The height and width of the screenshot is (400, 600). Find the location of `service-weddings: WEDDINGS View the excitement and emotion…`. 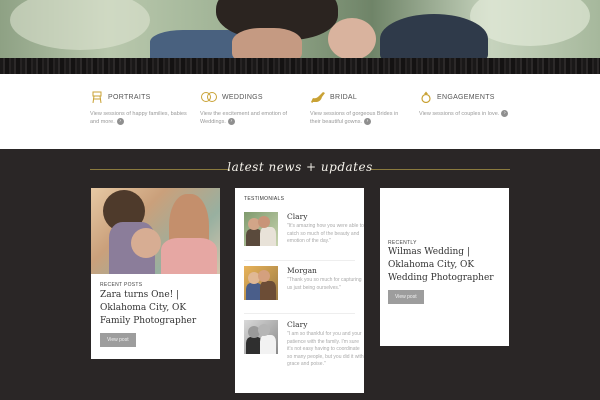

service-weddings: WEDDINGS View the excitement and emotion… is located at coordinates (250, 108).